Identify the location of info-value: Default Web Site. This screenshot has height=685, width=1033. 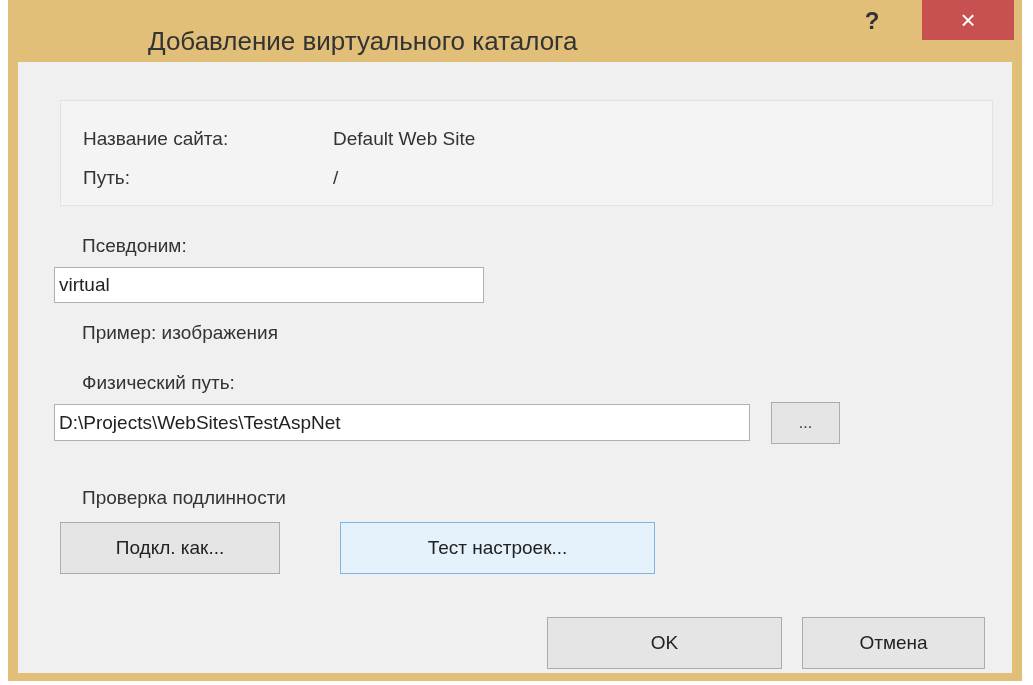
(404, 139).